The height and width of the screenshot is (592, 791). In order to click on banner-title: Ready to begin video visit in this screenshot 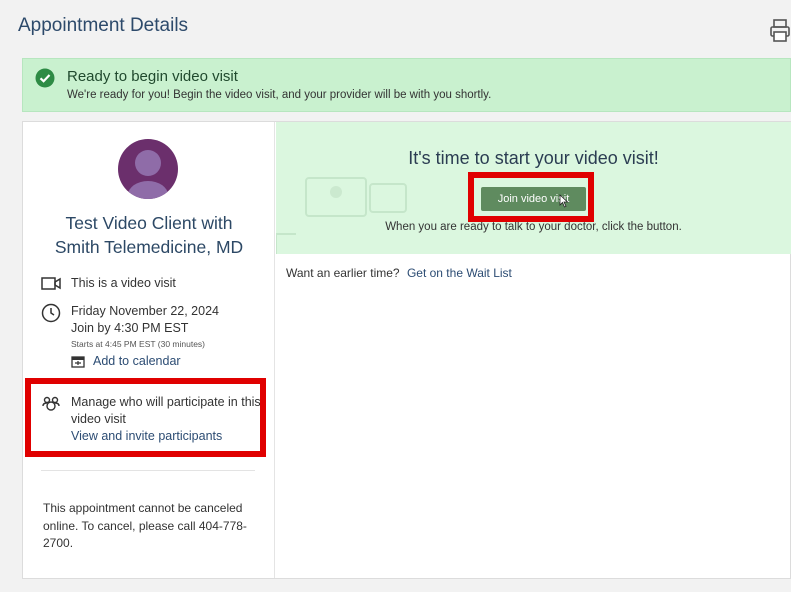, I will do `click(152, 76)`.